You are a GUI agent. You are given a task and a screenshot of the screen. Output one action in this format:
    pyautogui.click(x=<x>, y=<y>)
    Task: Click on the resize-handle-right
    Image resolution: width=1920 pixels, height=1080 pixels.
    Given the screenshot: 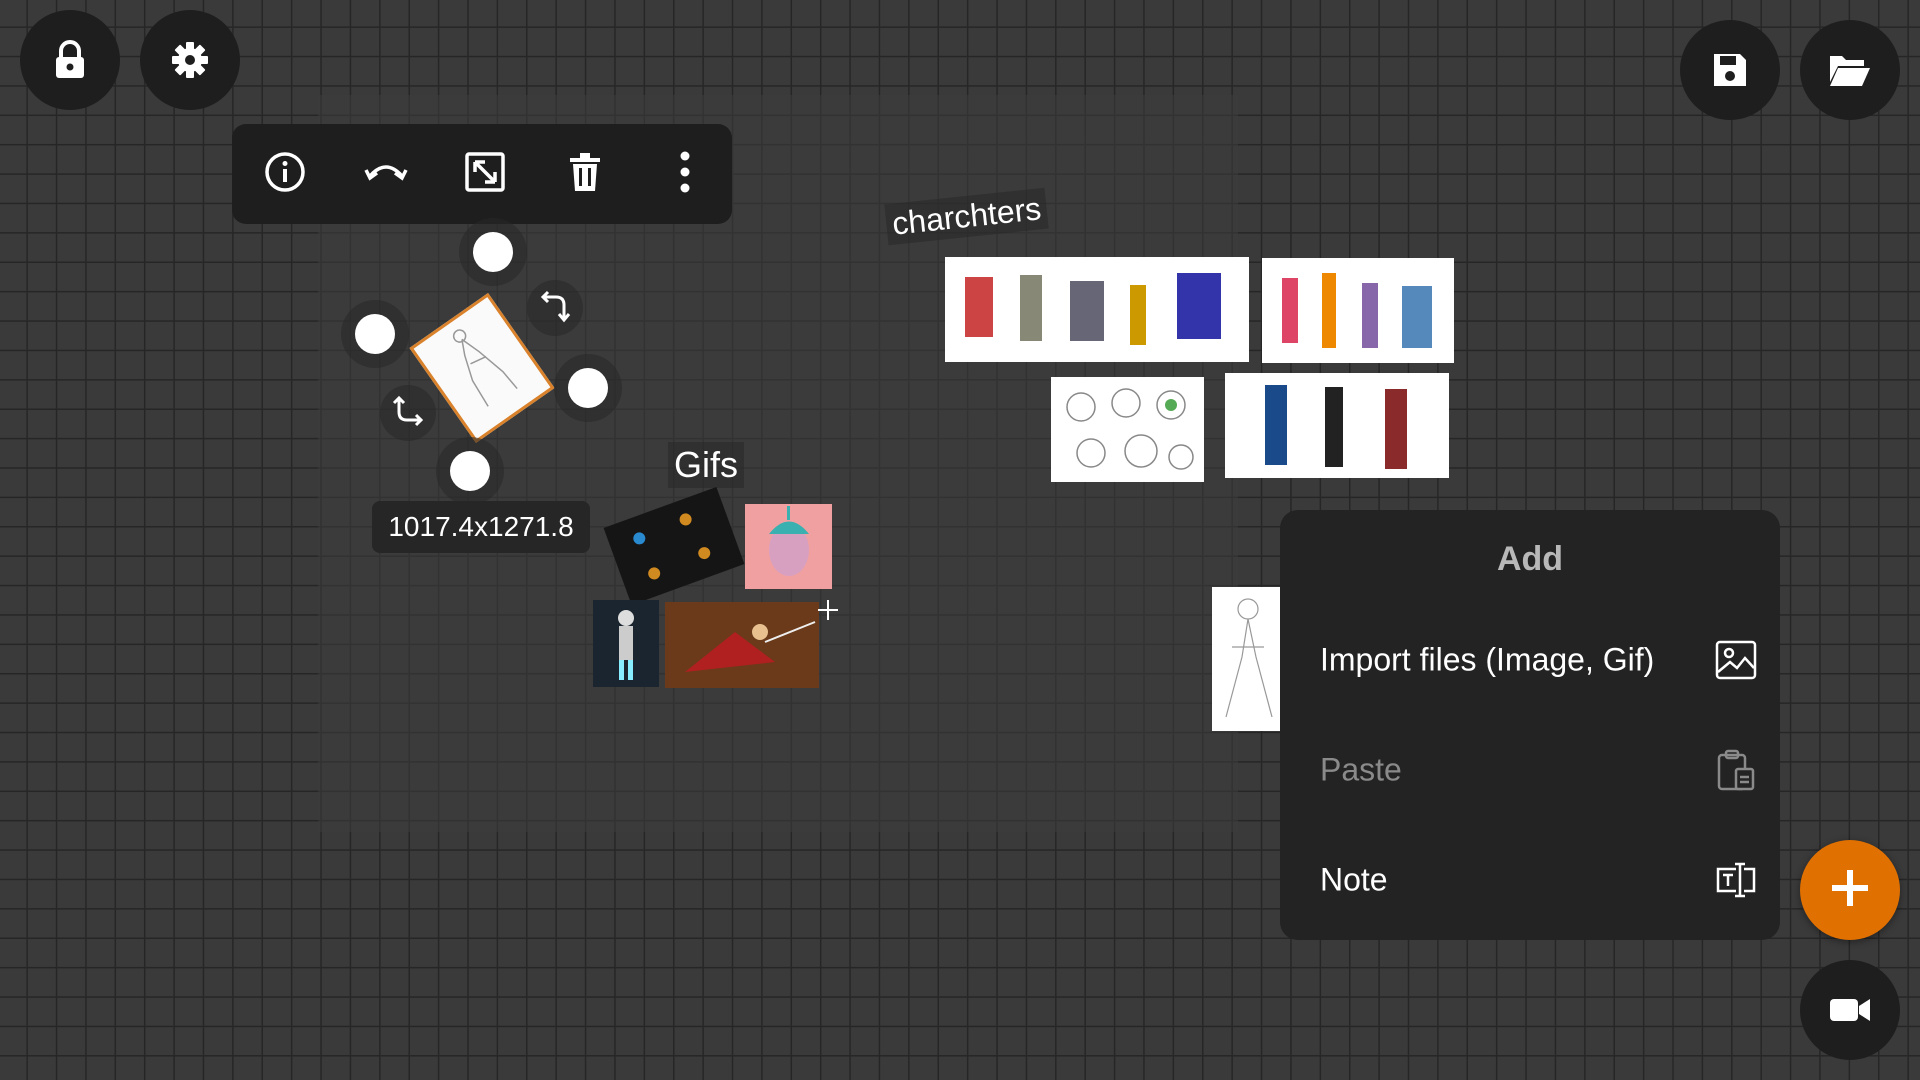 What is the action you would take?
    pyautogui.click(x=588, y=388)
    